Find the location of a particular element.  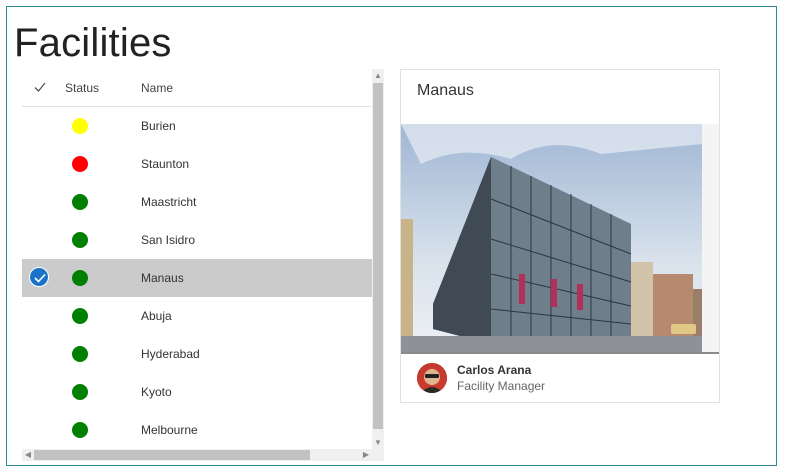

scrollbar-thumb-horizontal is located at coordinates (172, 455).